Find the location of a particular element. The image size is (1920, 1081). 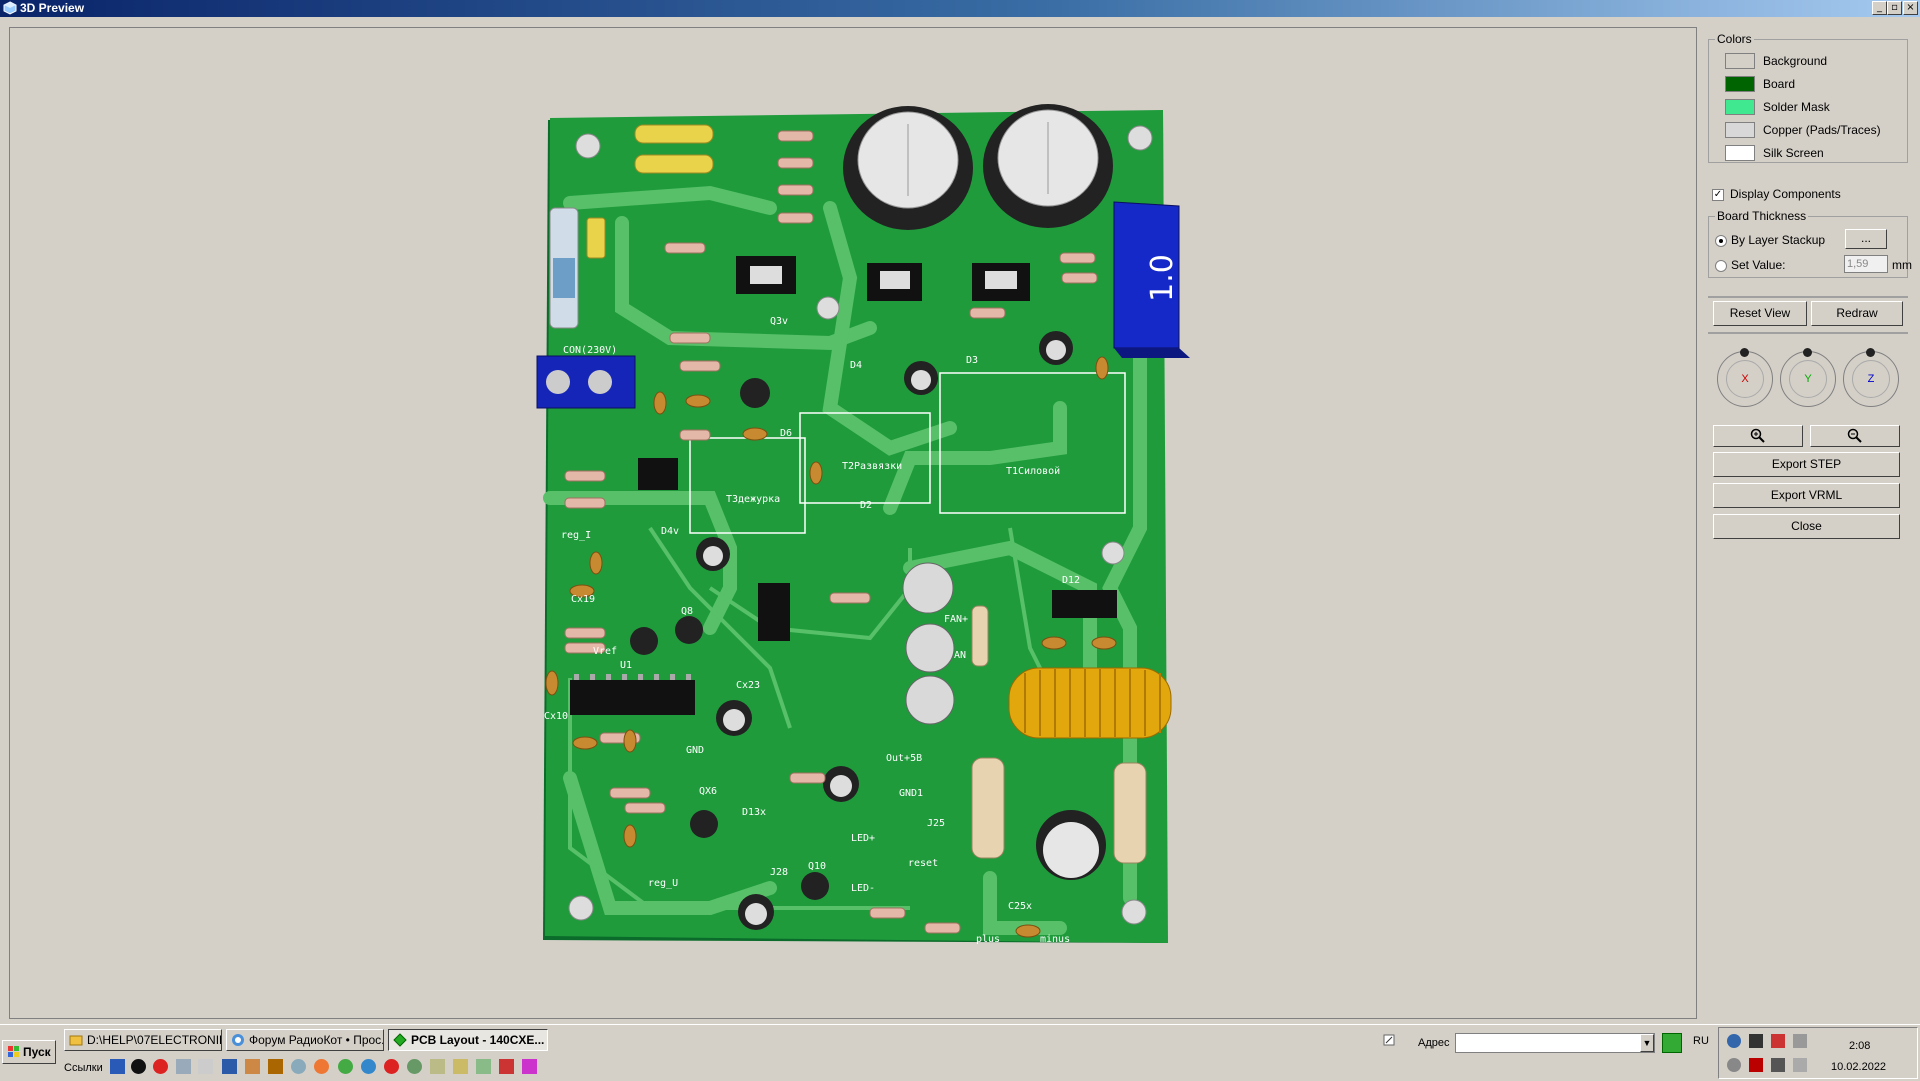

color-swatch-background is located at coordinates (1740, 61).